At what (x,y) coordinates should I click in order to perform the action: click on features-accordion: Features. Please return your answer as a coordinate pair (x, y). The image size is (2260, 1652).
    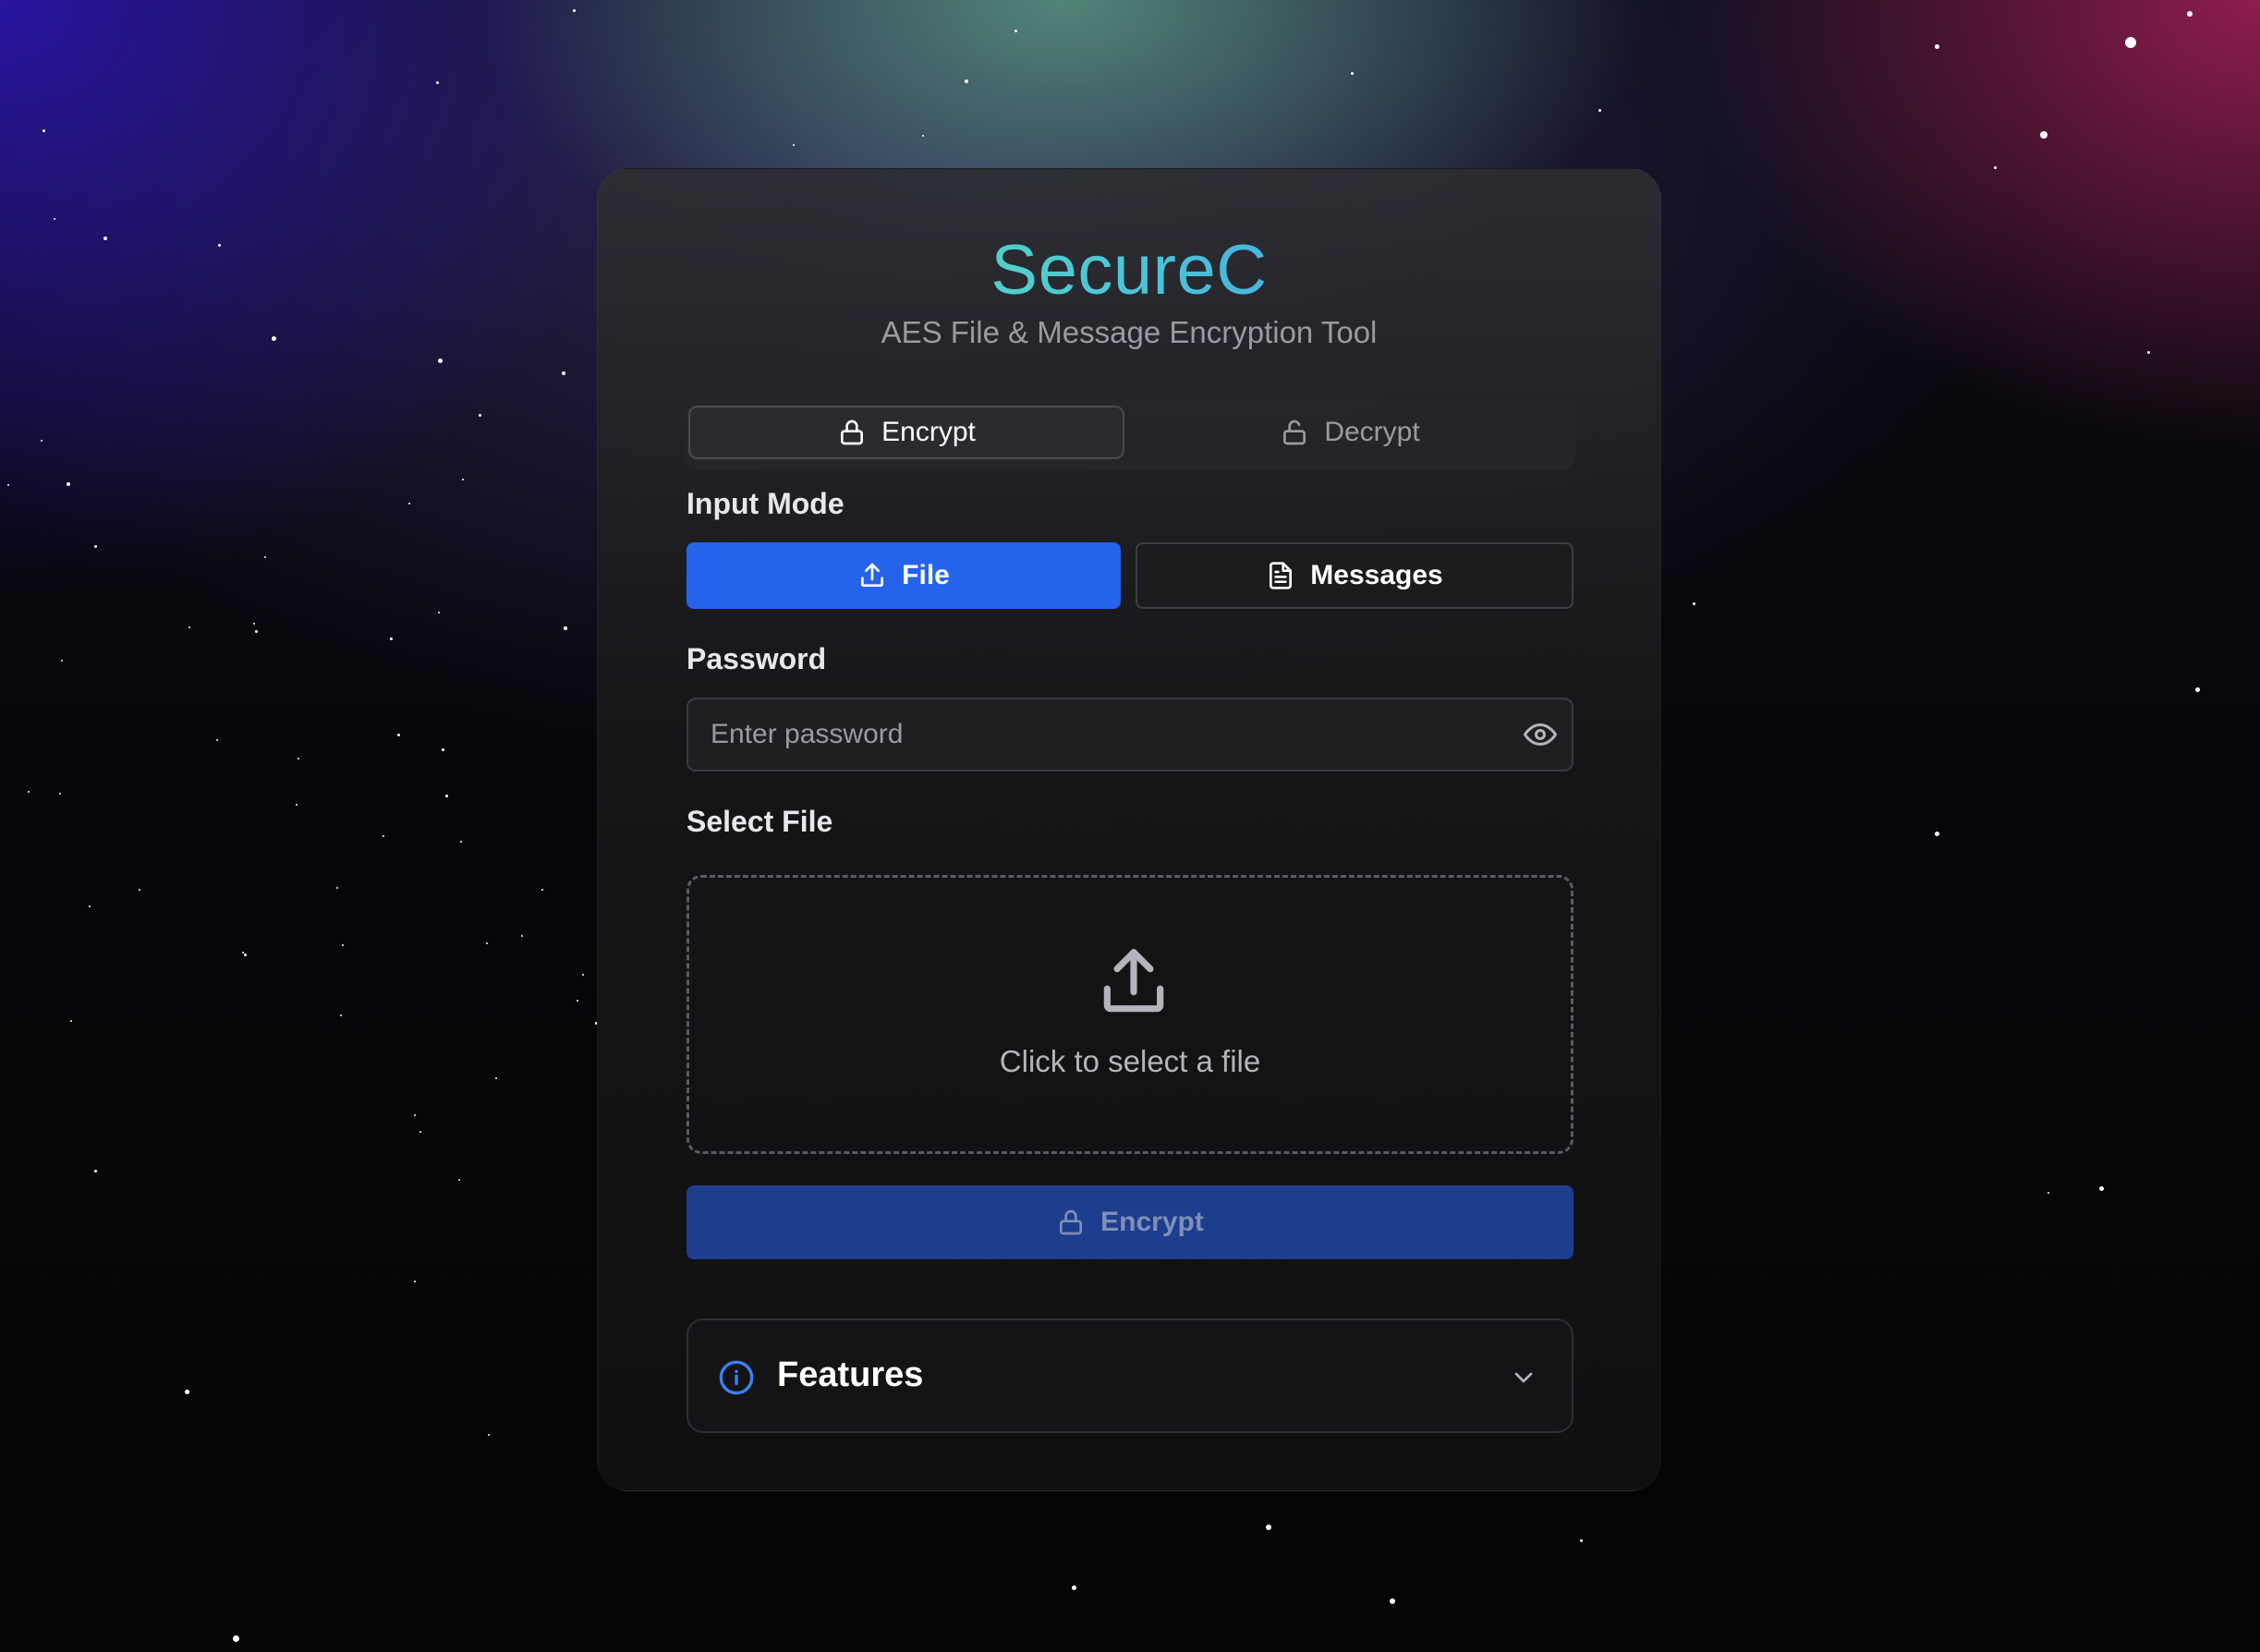
    Looking at the image, I should click on (1130, 1375).